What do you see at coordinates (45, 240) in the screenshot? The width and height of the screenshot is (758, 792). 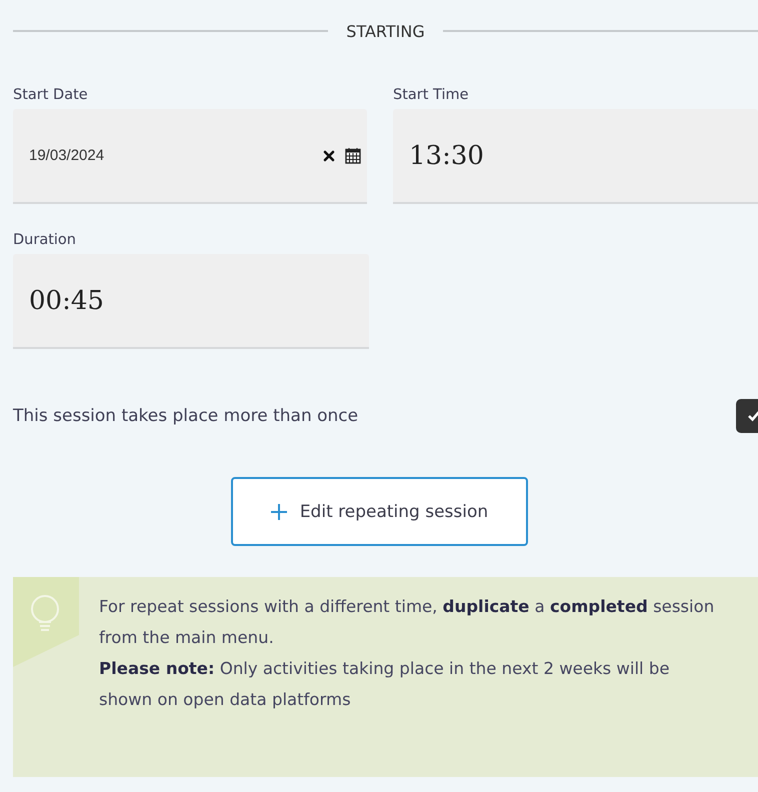 I see `field-label: Duration` at bounding box center [45, 240].